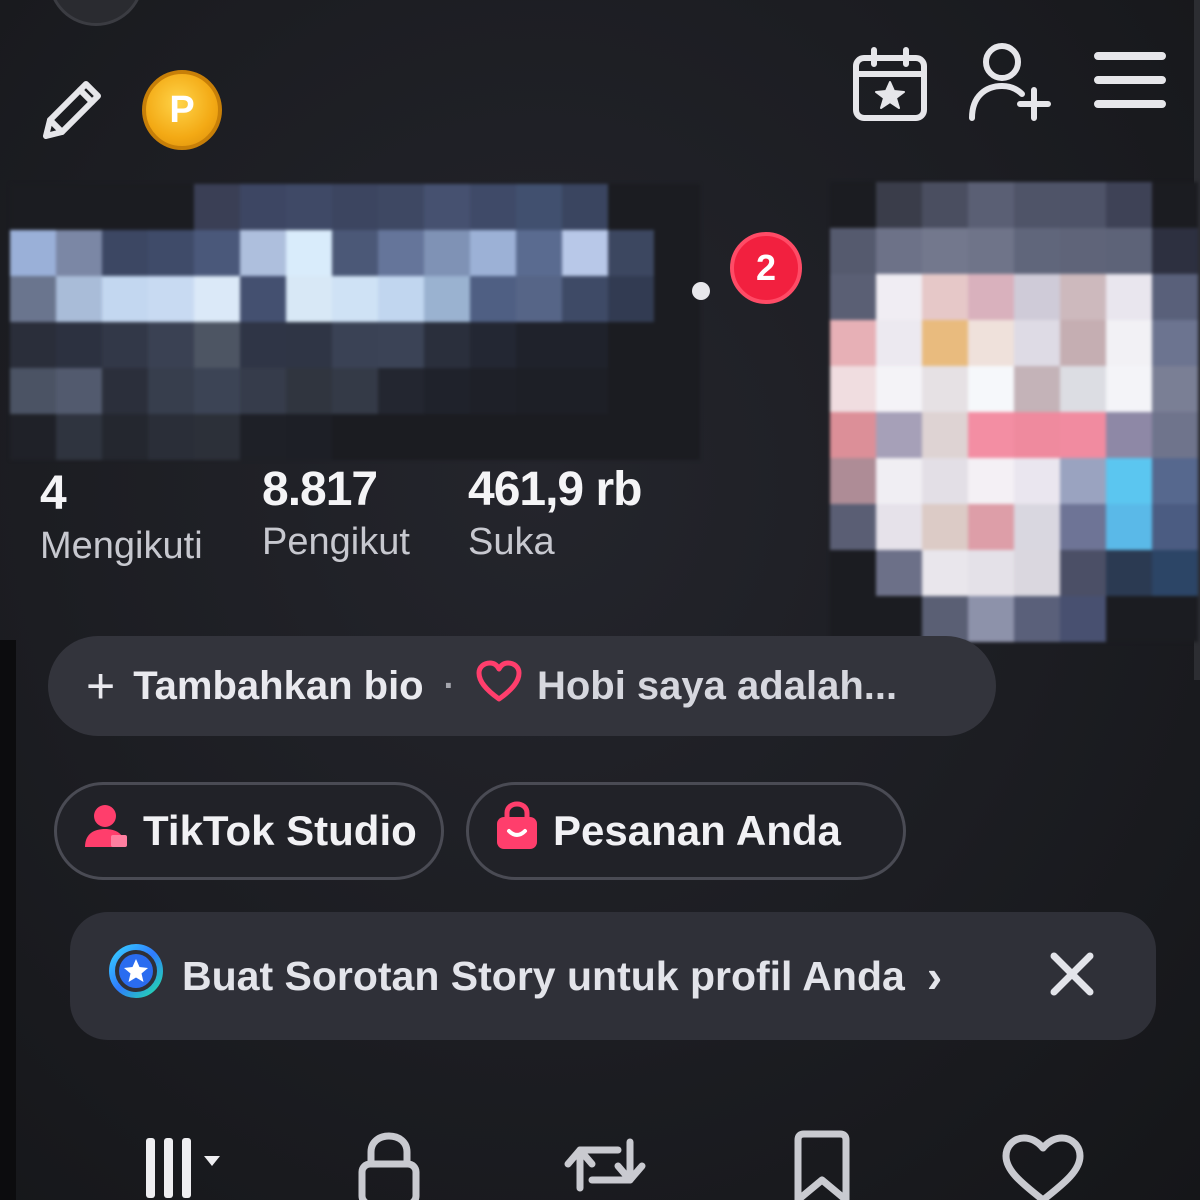 Image resolution: width=1200 pixels, height=1200 pixels. I want to click on close-icon, so click(1072, 974).